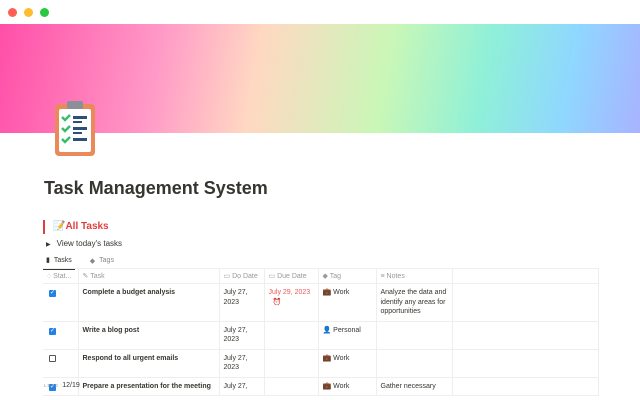 This screenshot has height=400, width=640. I want to click on task-cell: Respond to all urgent emails, so click(149, 363).